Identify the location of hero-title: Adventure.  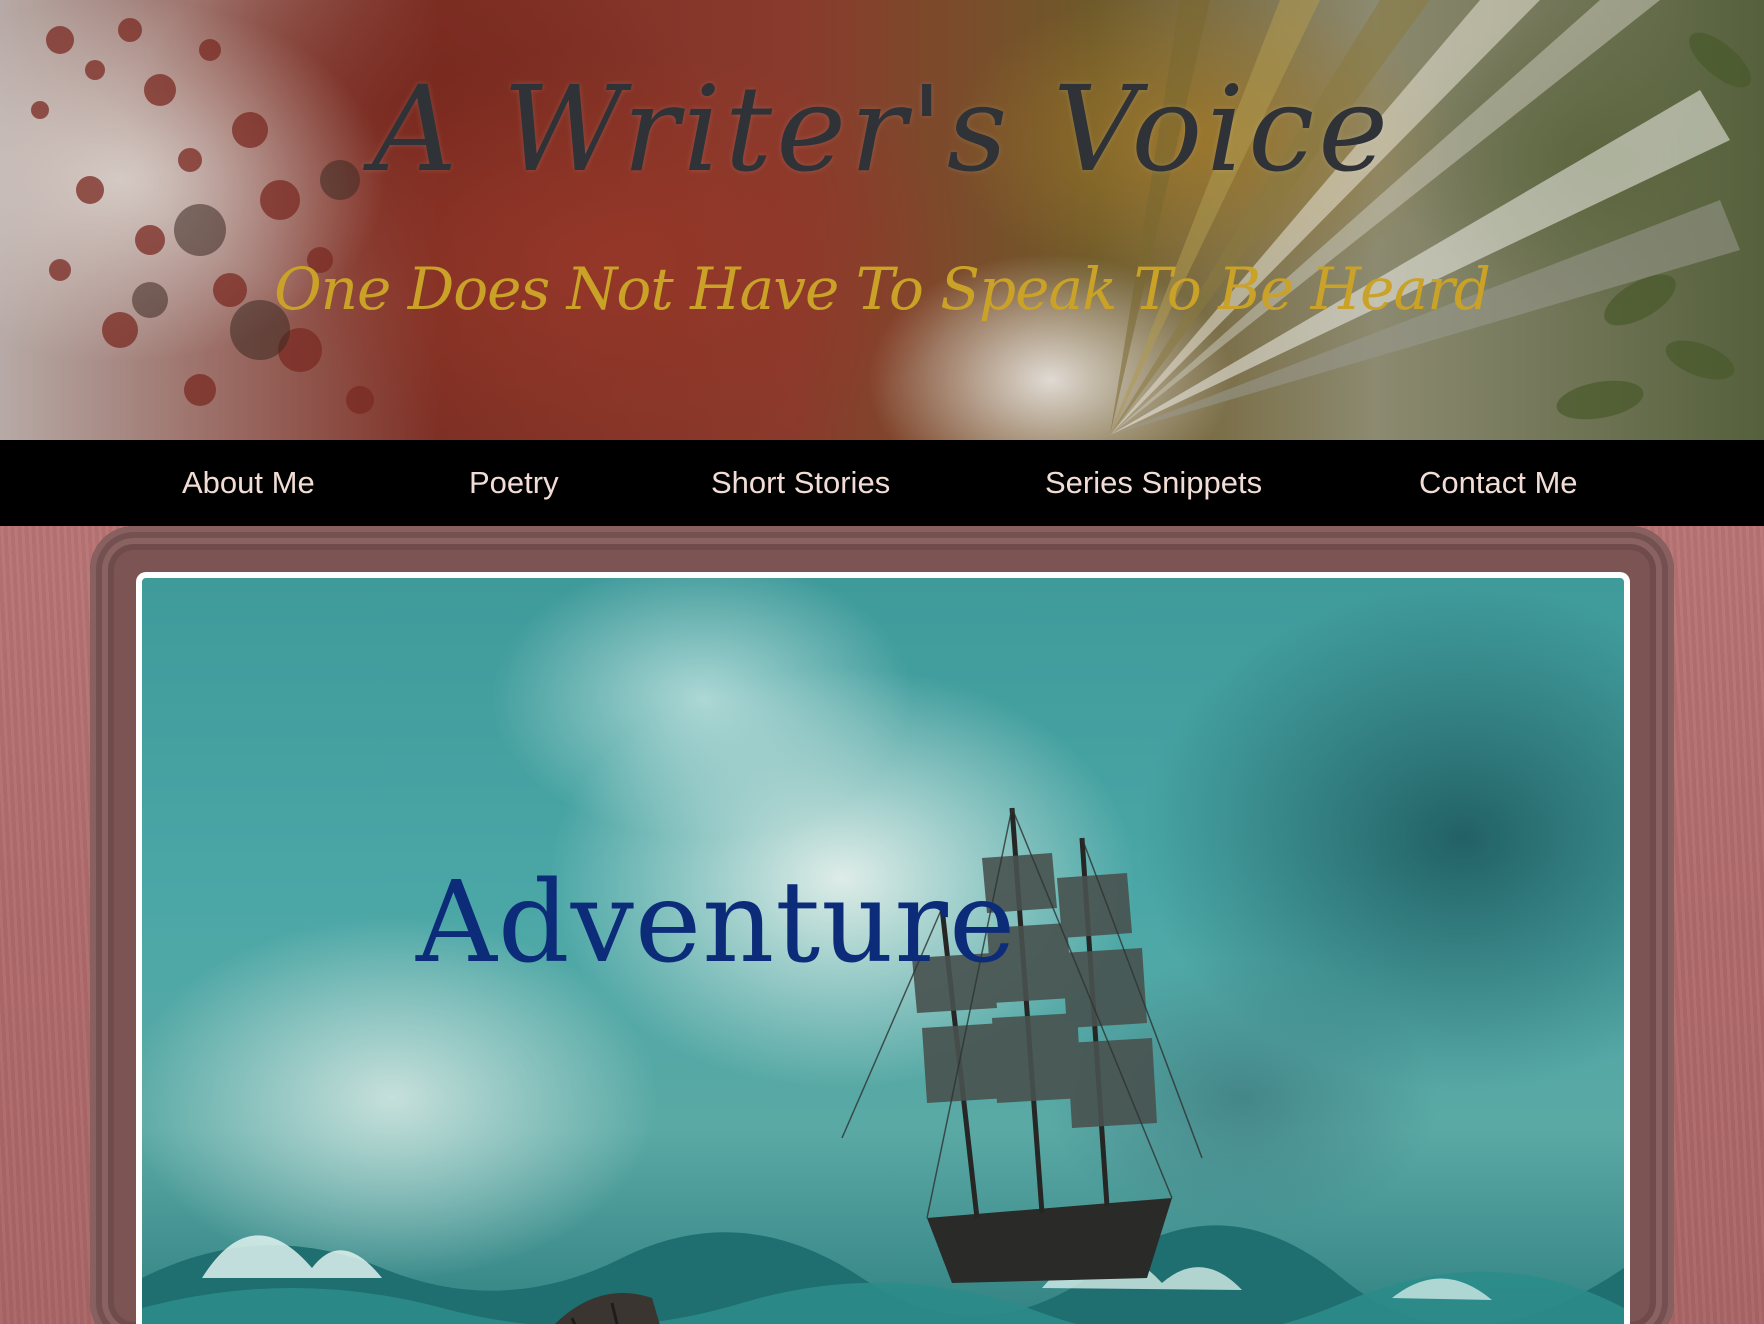
(716, 923).